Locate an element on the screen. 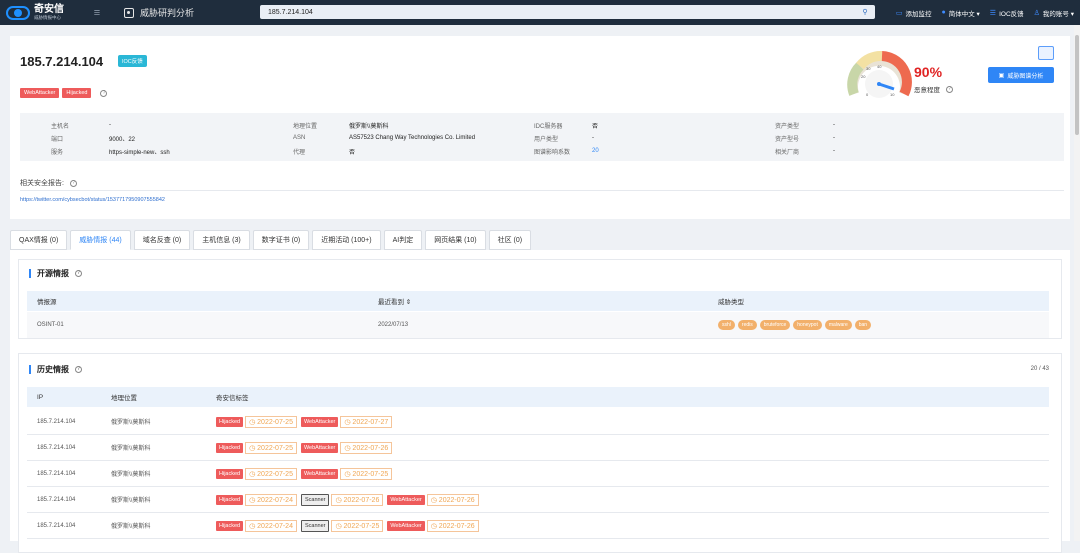 The width and height of the screenshot is (1080, 553). history-tag: Scanner ◷ 2022-07-26 is located at coordinates (342, 499).